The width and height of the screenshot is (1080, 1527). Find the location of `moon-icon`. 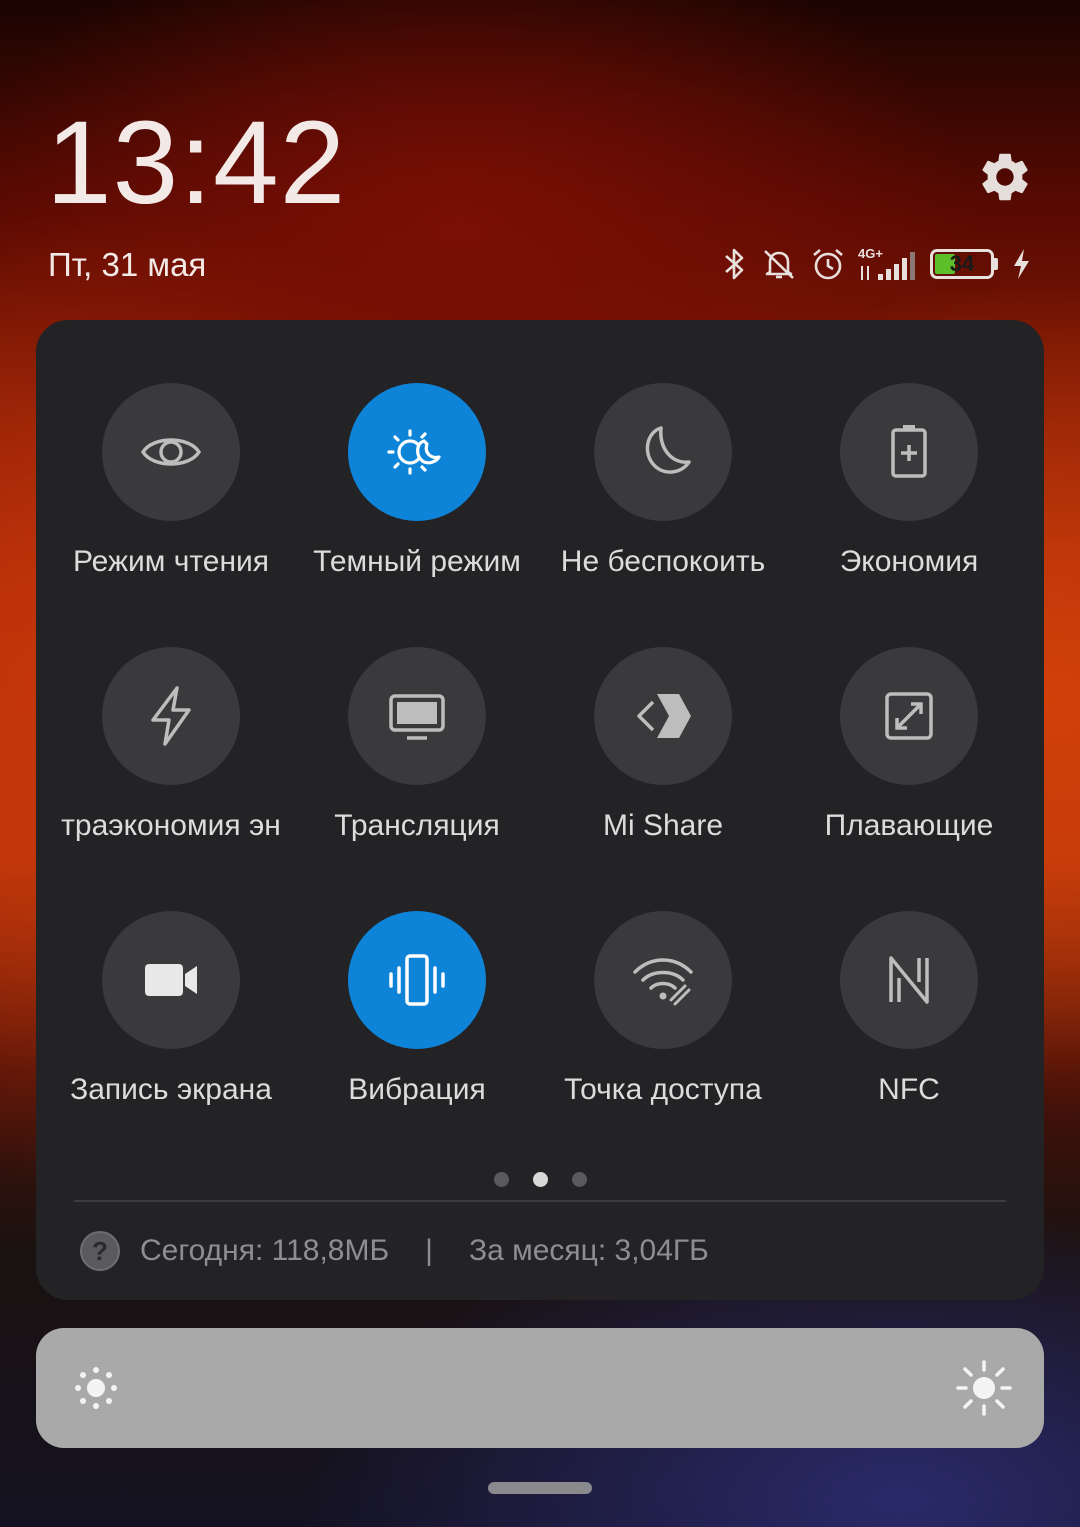

moon-icon is located at coordinates (668, 450).